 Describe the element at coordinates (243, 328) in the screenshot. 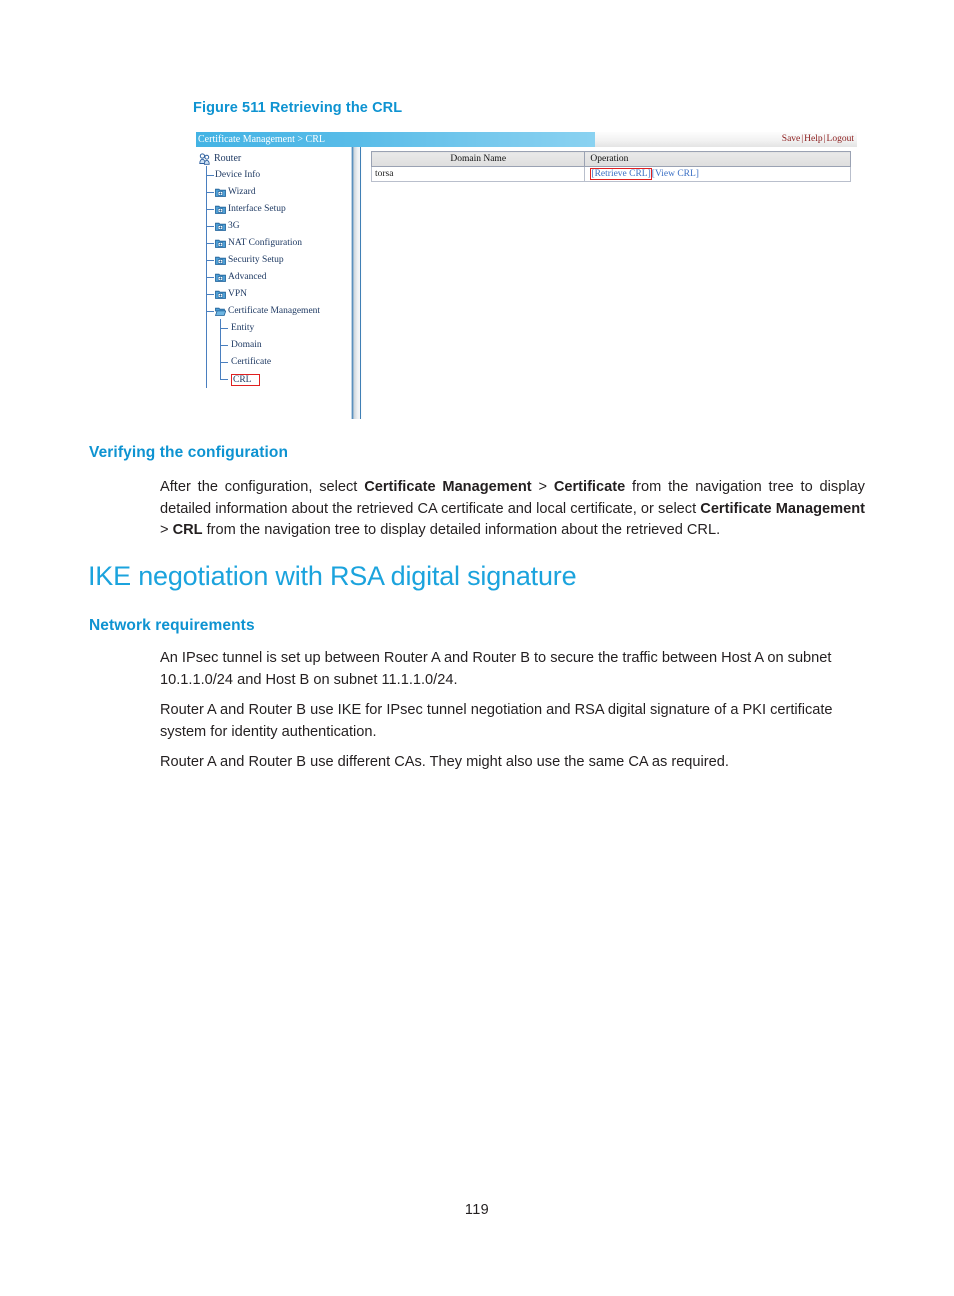

I see `tree-item-label: Entity` at that location.